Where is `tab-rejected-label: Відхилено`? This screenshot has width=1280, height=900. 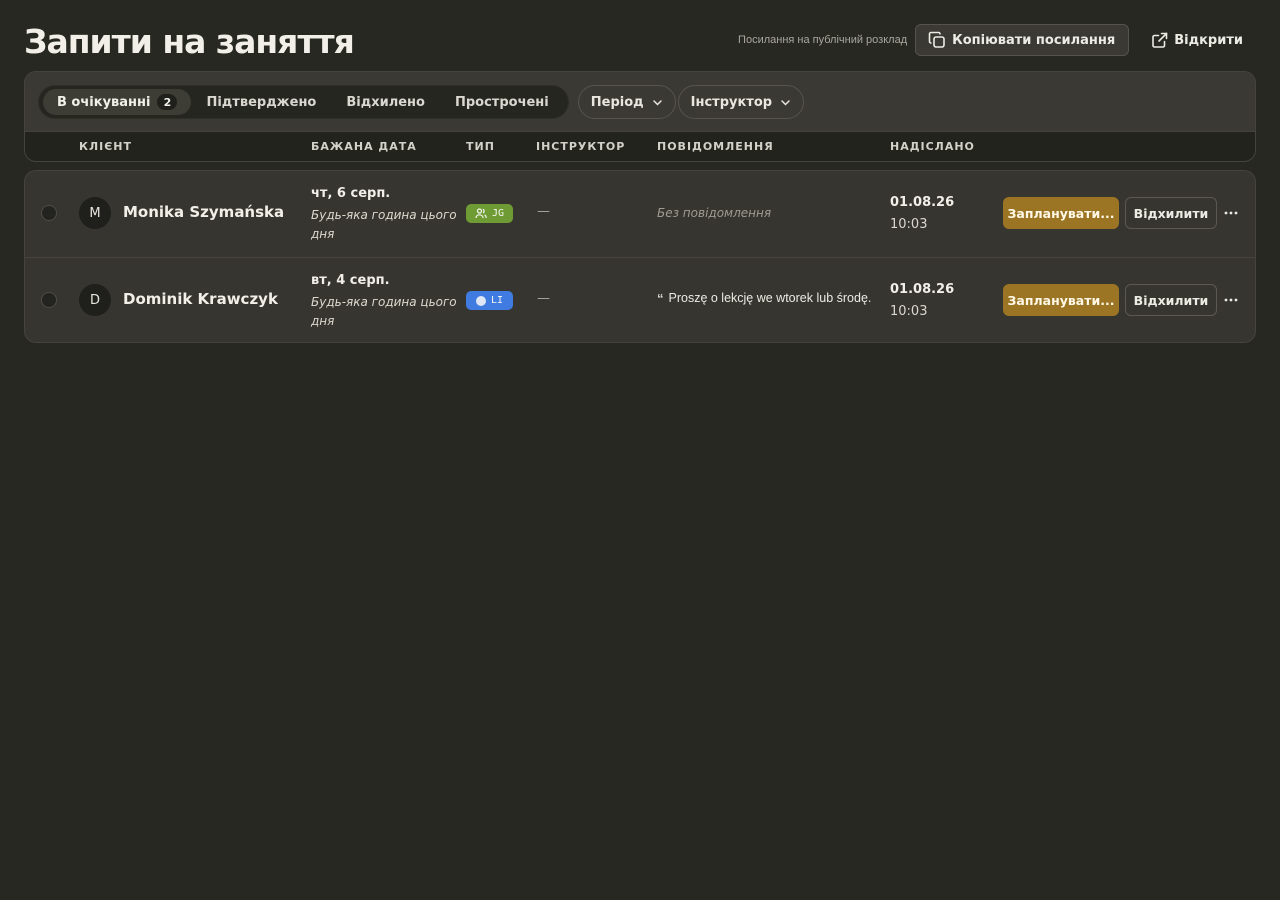 tab-rejected-label: Відхилено is located at coordinates (385, 102).